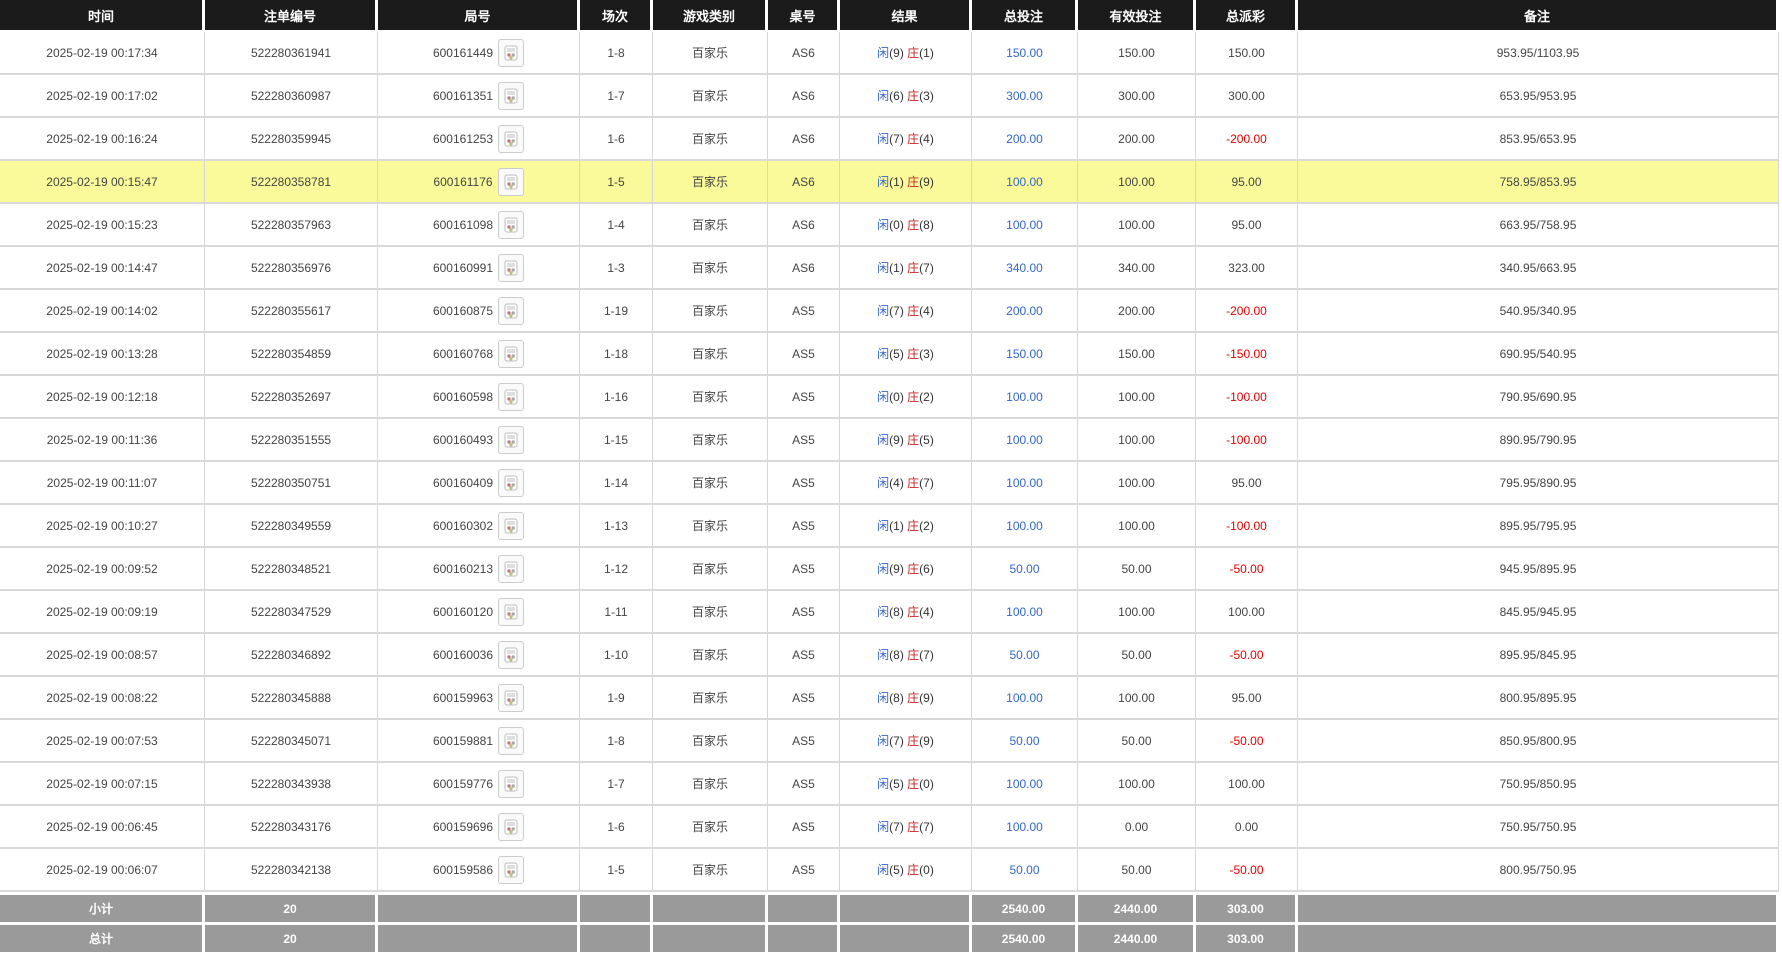  What do you see at coordinates (926, 612) in the screenshot?
I see `result-banker-value: (4)` at bounding box center [926, 612].